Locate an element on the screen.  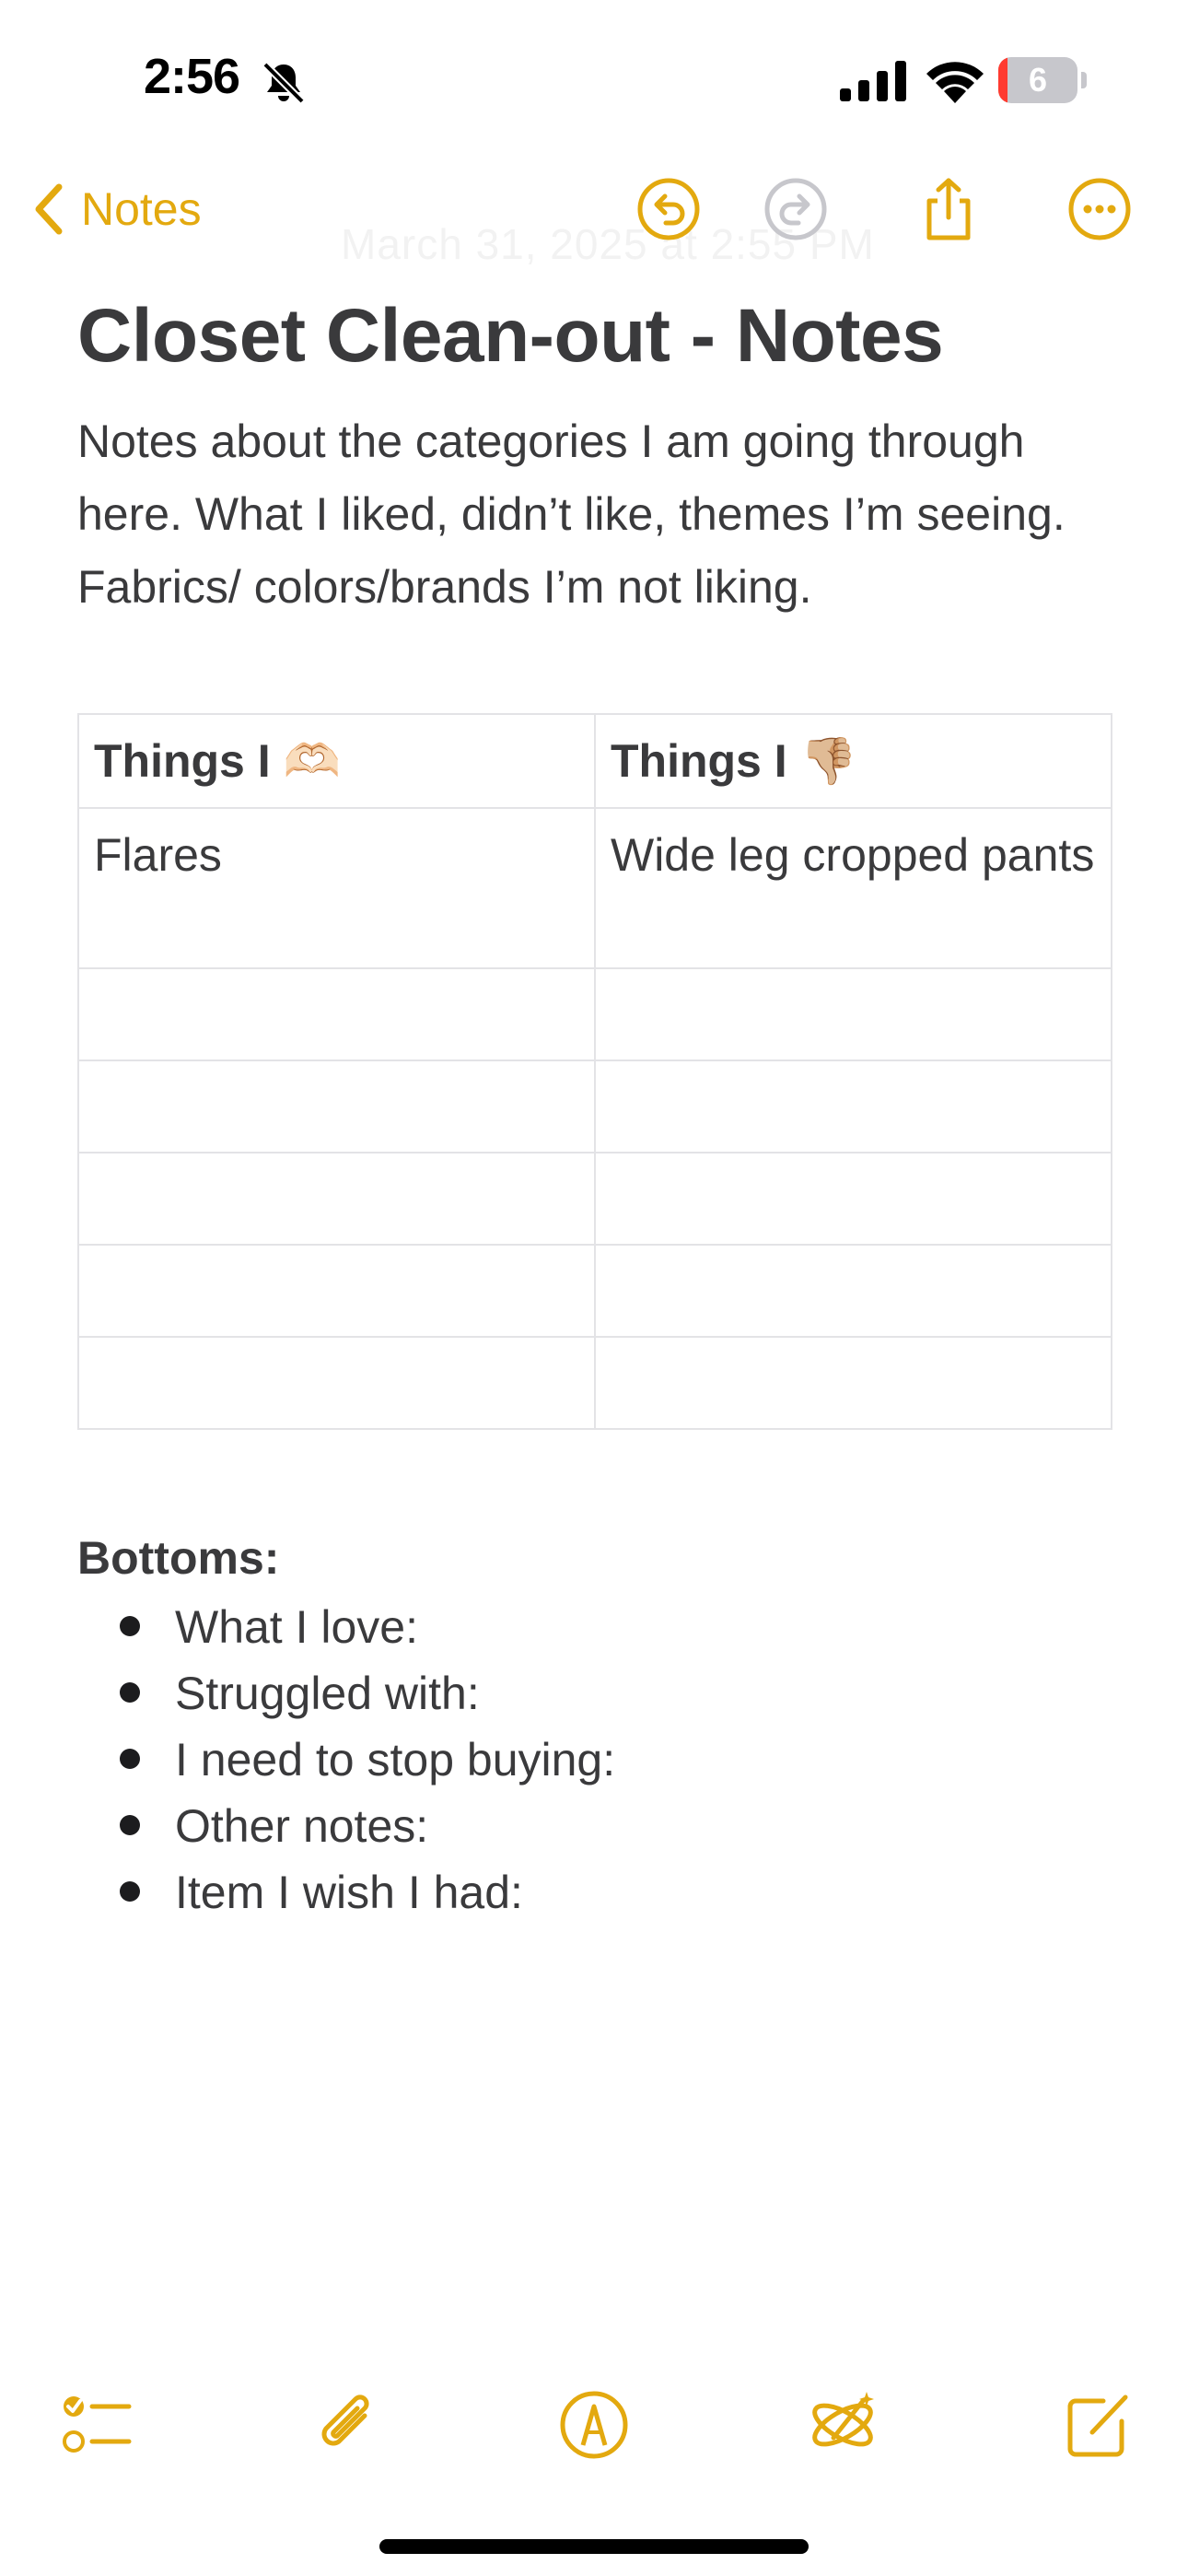
list-item-text: Struggled with: is located at coordinates (327, 1693).